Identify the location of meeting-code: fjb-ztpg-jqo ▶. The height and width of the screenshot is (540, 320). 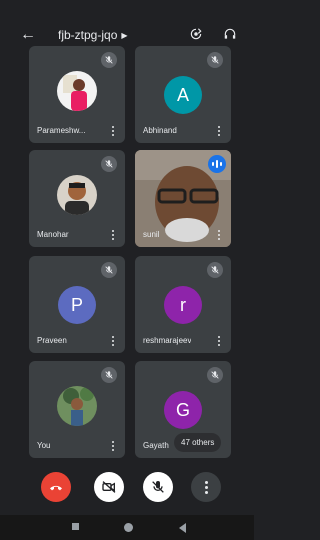
(93, 35).